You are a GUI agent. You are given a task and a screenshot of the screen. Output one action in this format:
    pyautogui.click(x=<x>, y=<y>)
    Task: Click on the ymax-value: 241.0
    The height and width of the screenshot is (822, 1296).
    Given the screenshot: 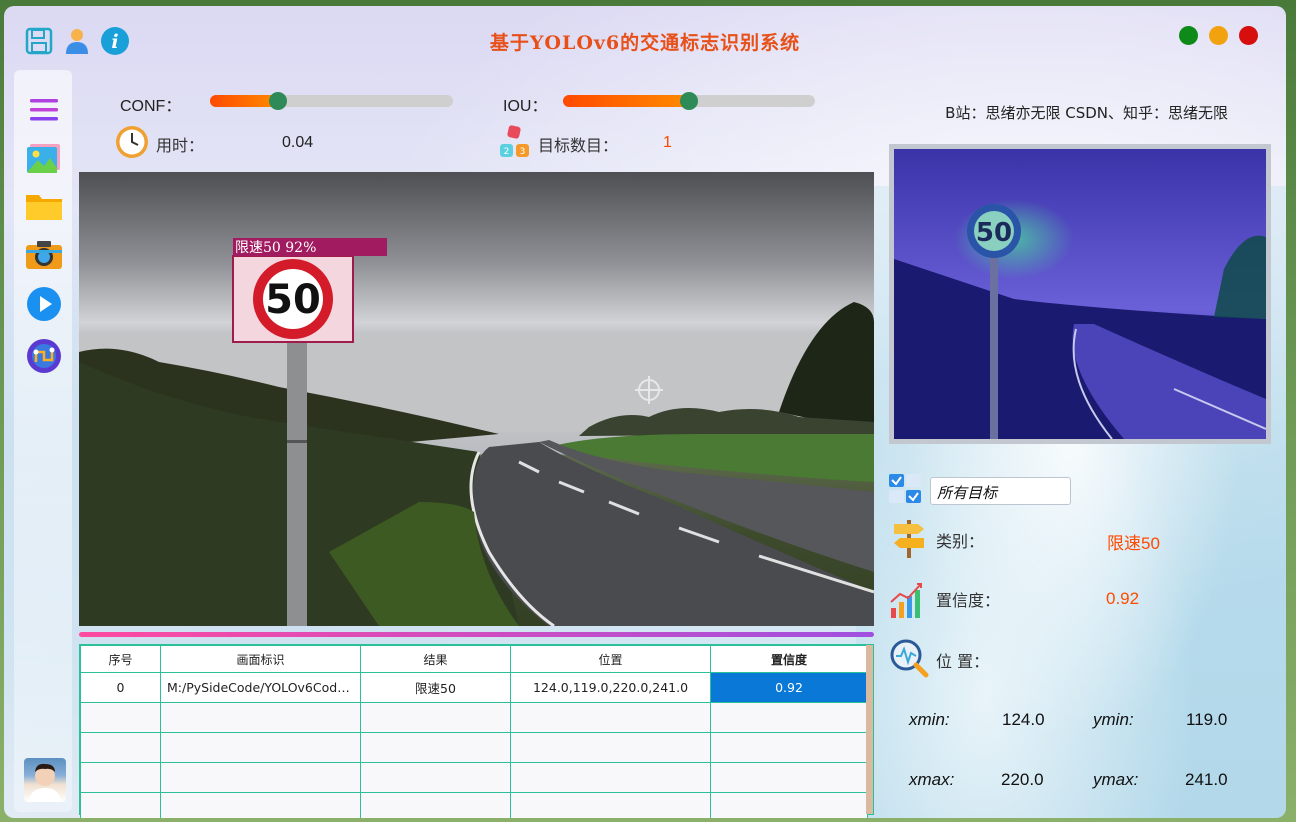 What is the action you would take?
    pyautogui.click(x=1206, y=779)
    